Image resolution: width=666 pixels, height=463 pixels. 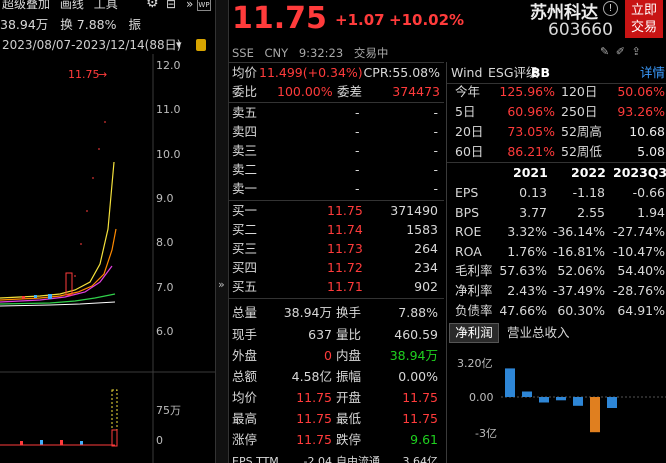 What do you see at coordinates (165, 198) in the screenshot?
I see `y-label-9: 9.0` at bounding box center [165, 198].